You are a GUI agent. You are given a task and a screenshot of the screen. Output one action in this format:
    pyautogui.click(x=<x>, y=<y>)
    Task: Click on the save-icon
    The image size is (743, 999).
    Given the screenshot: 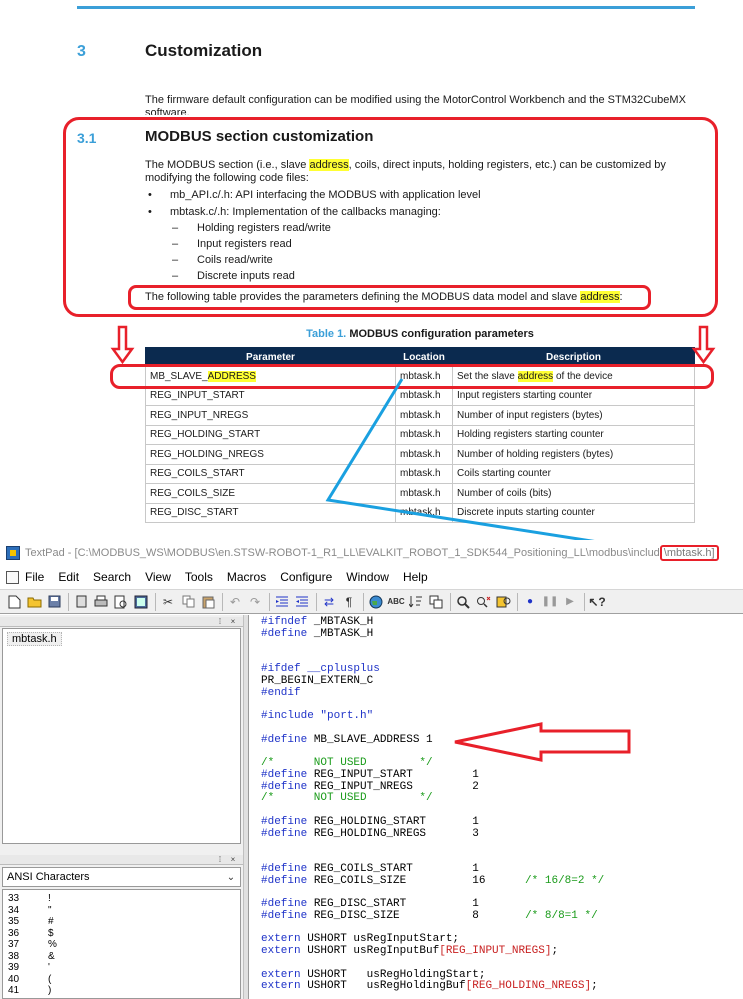 What is the action you would take?
    pyautogui.click(x=54, y=602)
    